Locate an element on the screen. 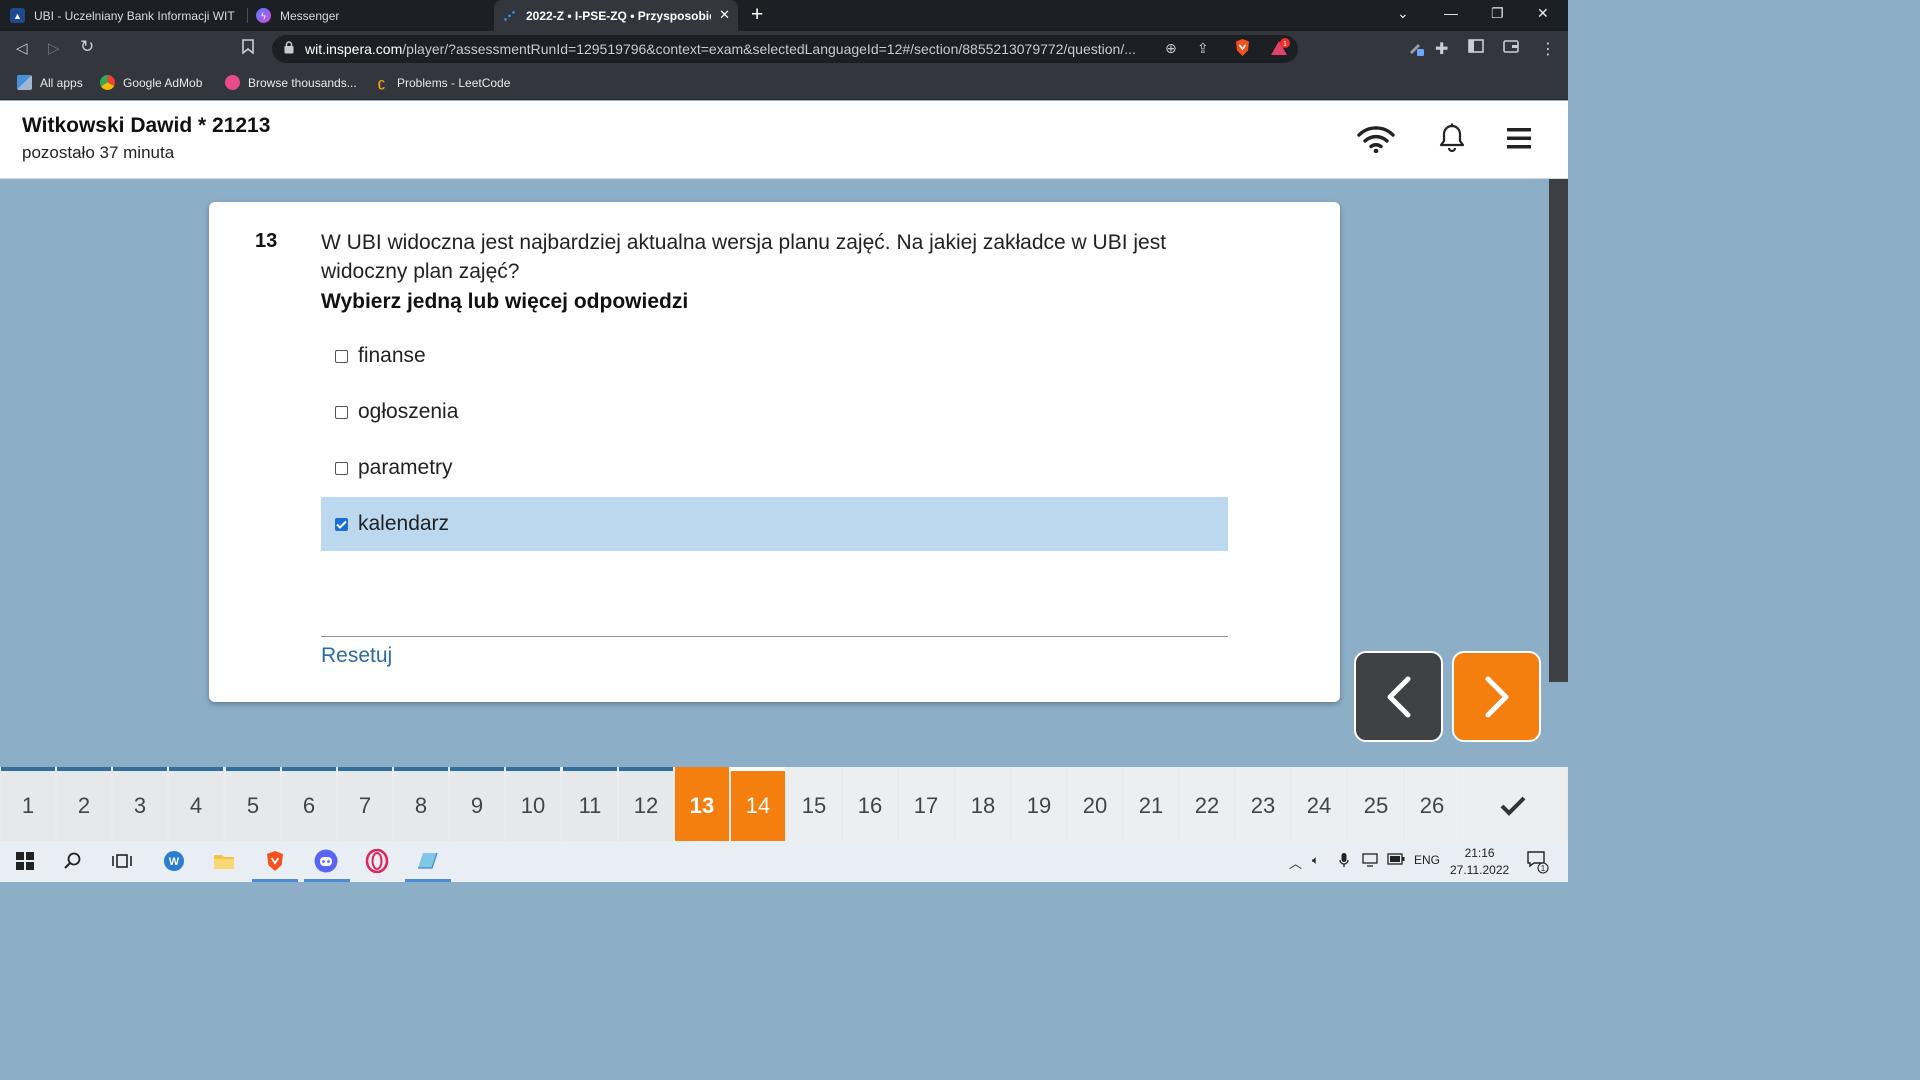 This screenshot has height=1080, width=1920. extensions-puzzle-icon: ✚ is located at coordinates (1441, 49).